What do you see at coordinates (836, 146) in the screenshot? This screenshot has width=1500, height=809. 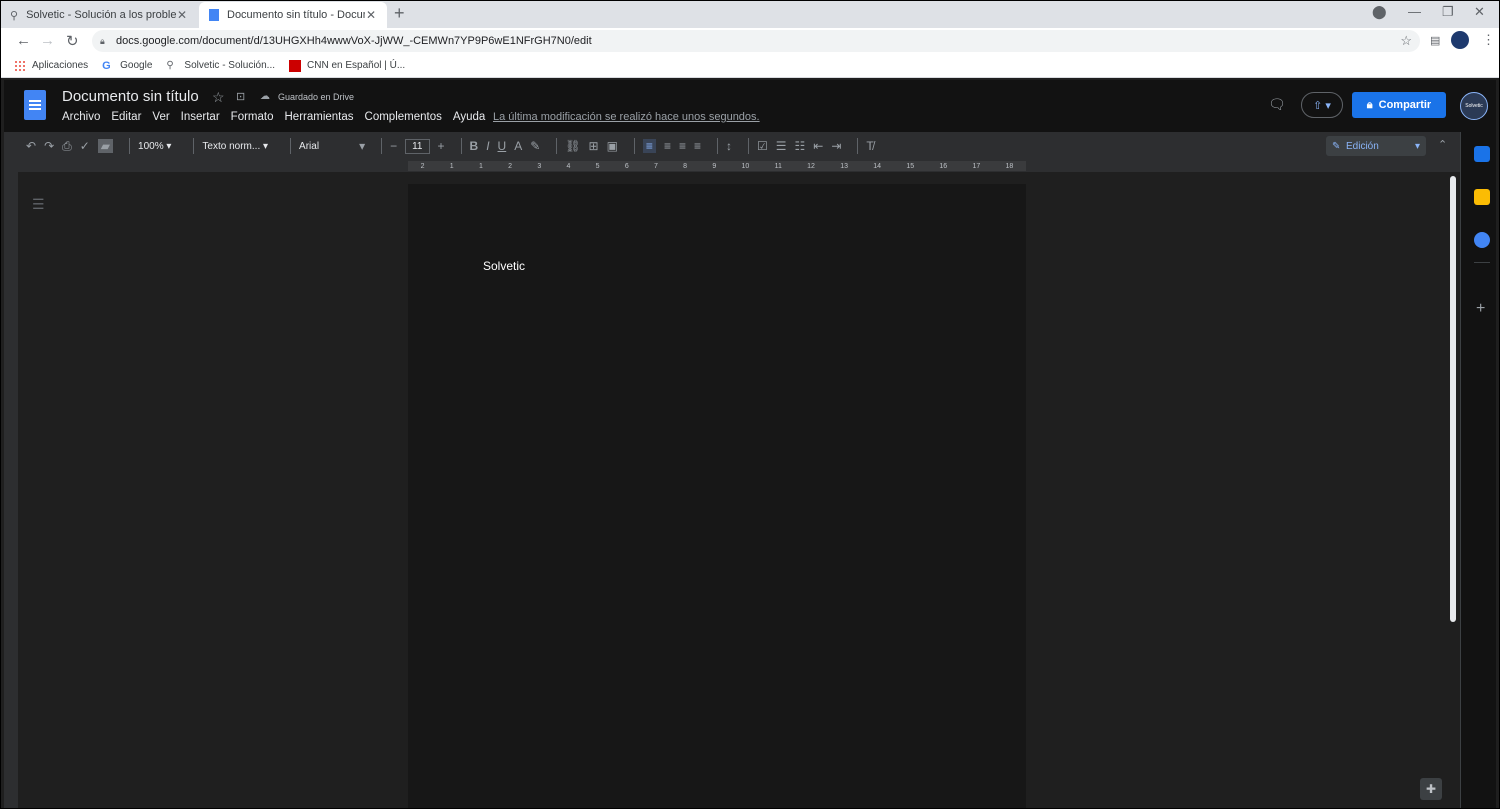 I see `increase-indent-icon: ⇥` at bounding box center [836, 146].